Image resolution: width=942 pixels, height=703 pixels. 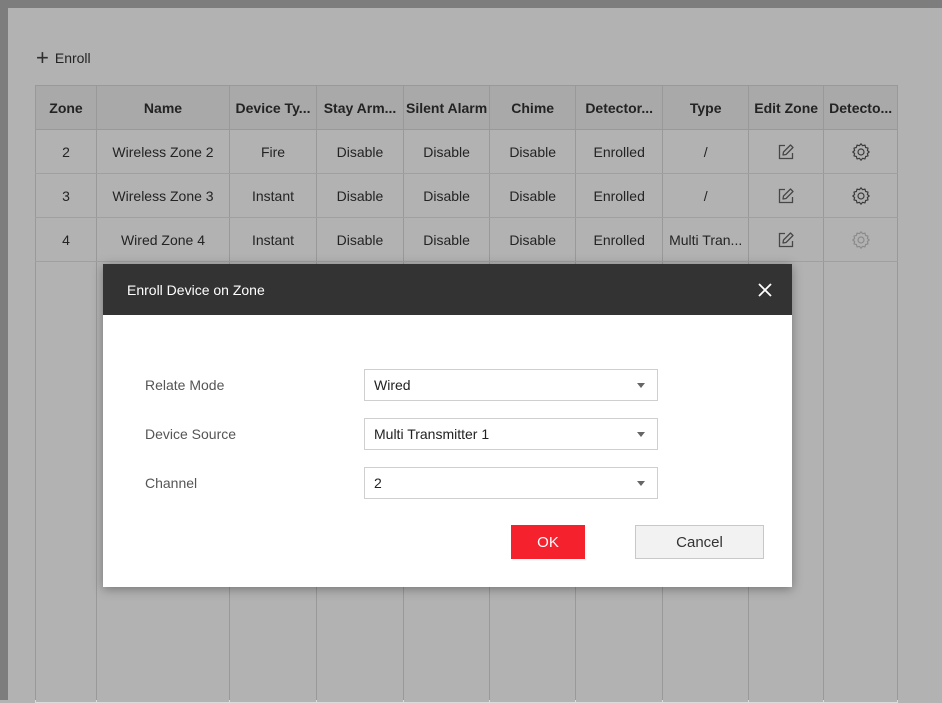 I want to click on relate-mode-row: Relate Mode Wired, so click(x=447, y=385).